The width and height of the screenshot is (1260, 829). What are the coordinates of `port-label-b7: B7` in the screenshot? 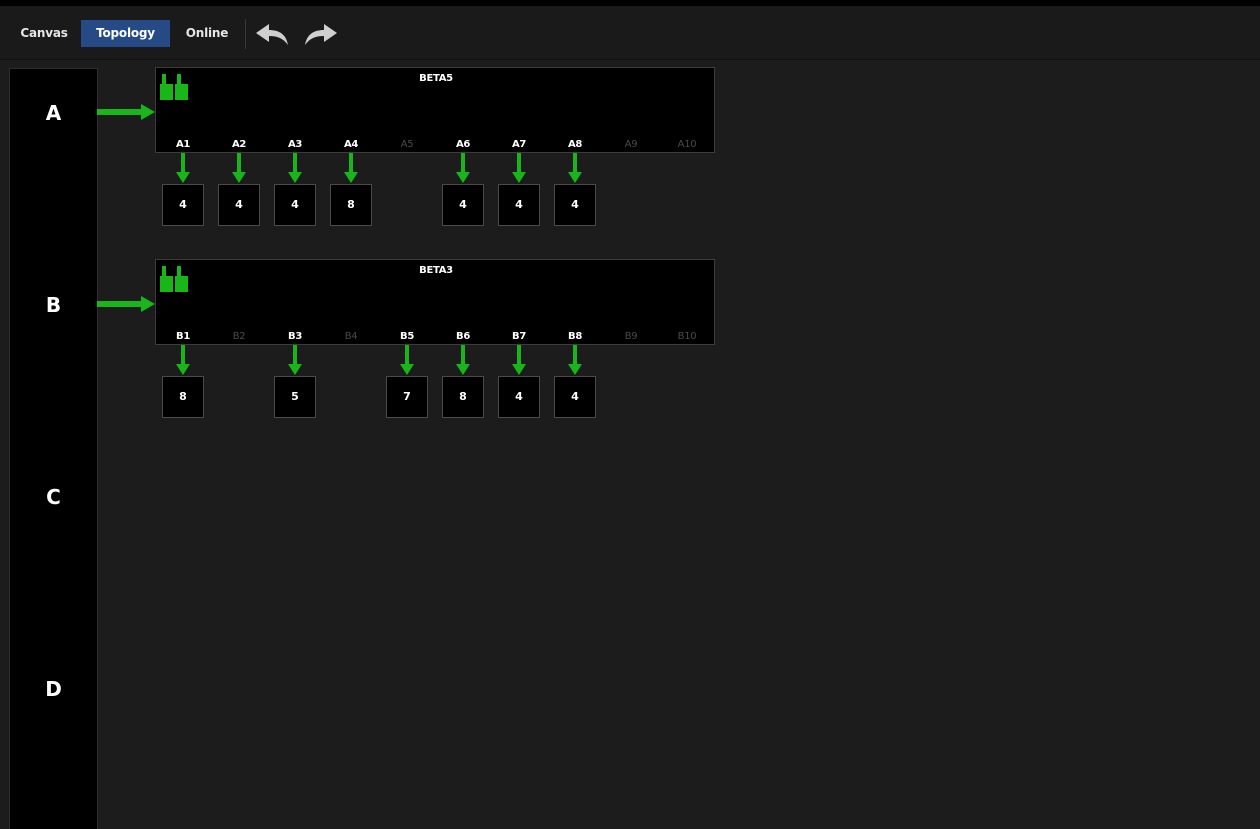 It's located at (519, 336).